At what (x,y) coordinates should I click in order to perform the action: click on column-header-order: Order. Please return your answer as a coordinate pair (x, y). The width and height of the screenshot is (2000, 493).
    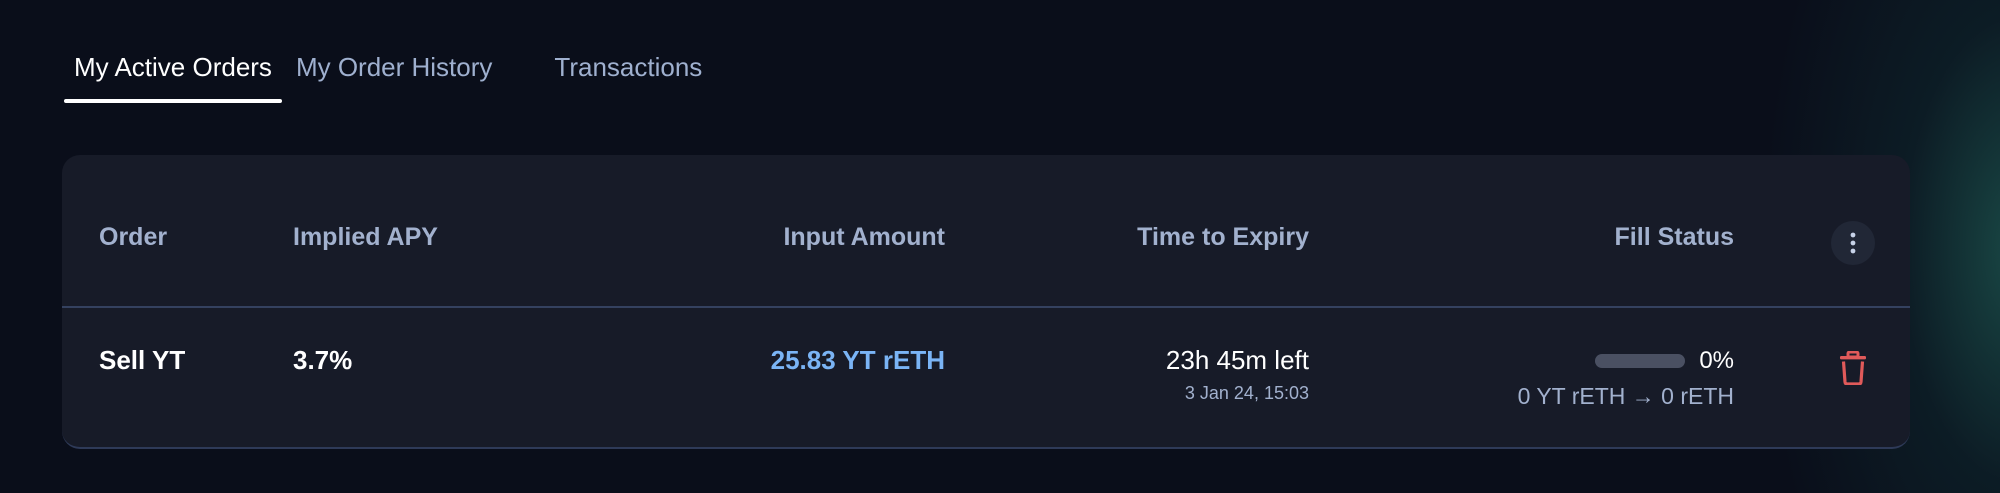
    Looking at the image, I should click on (133, 237).